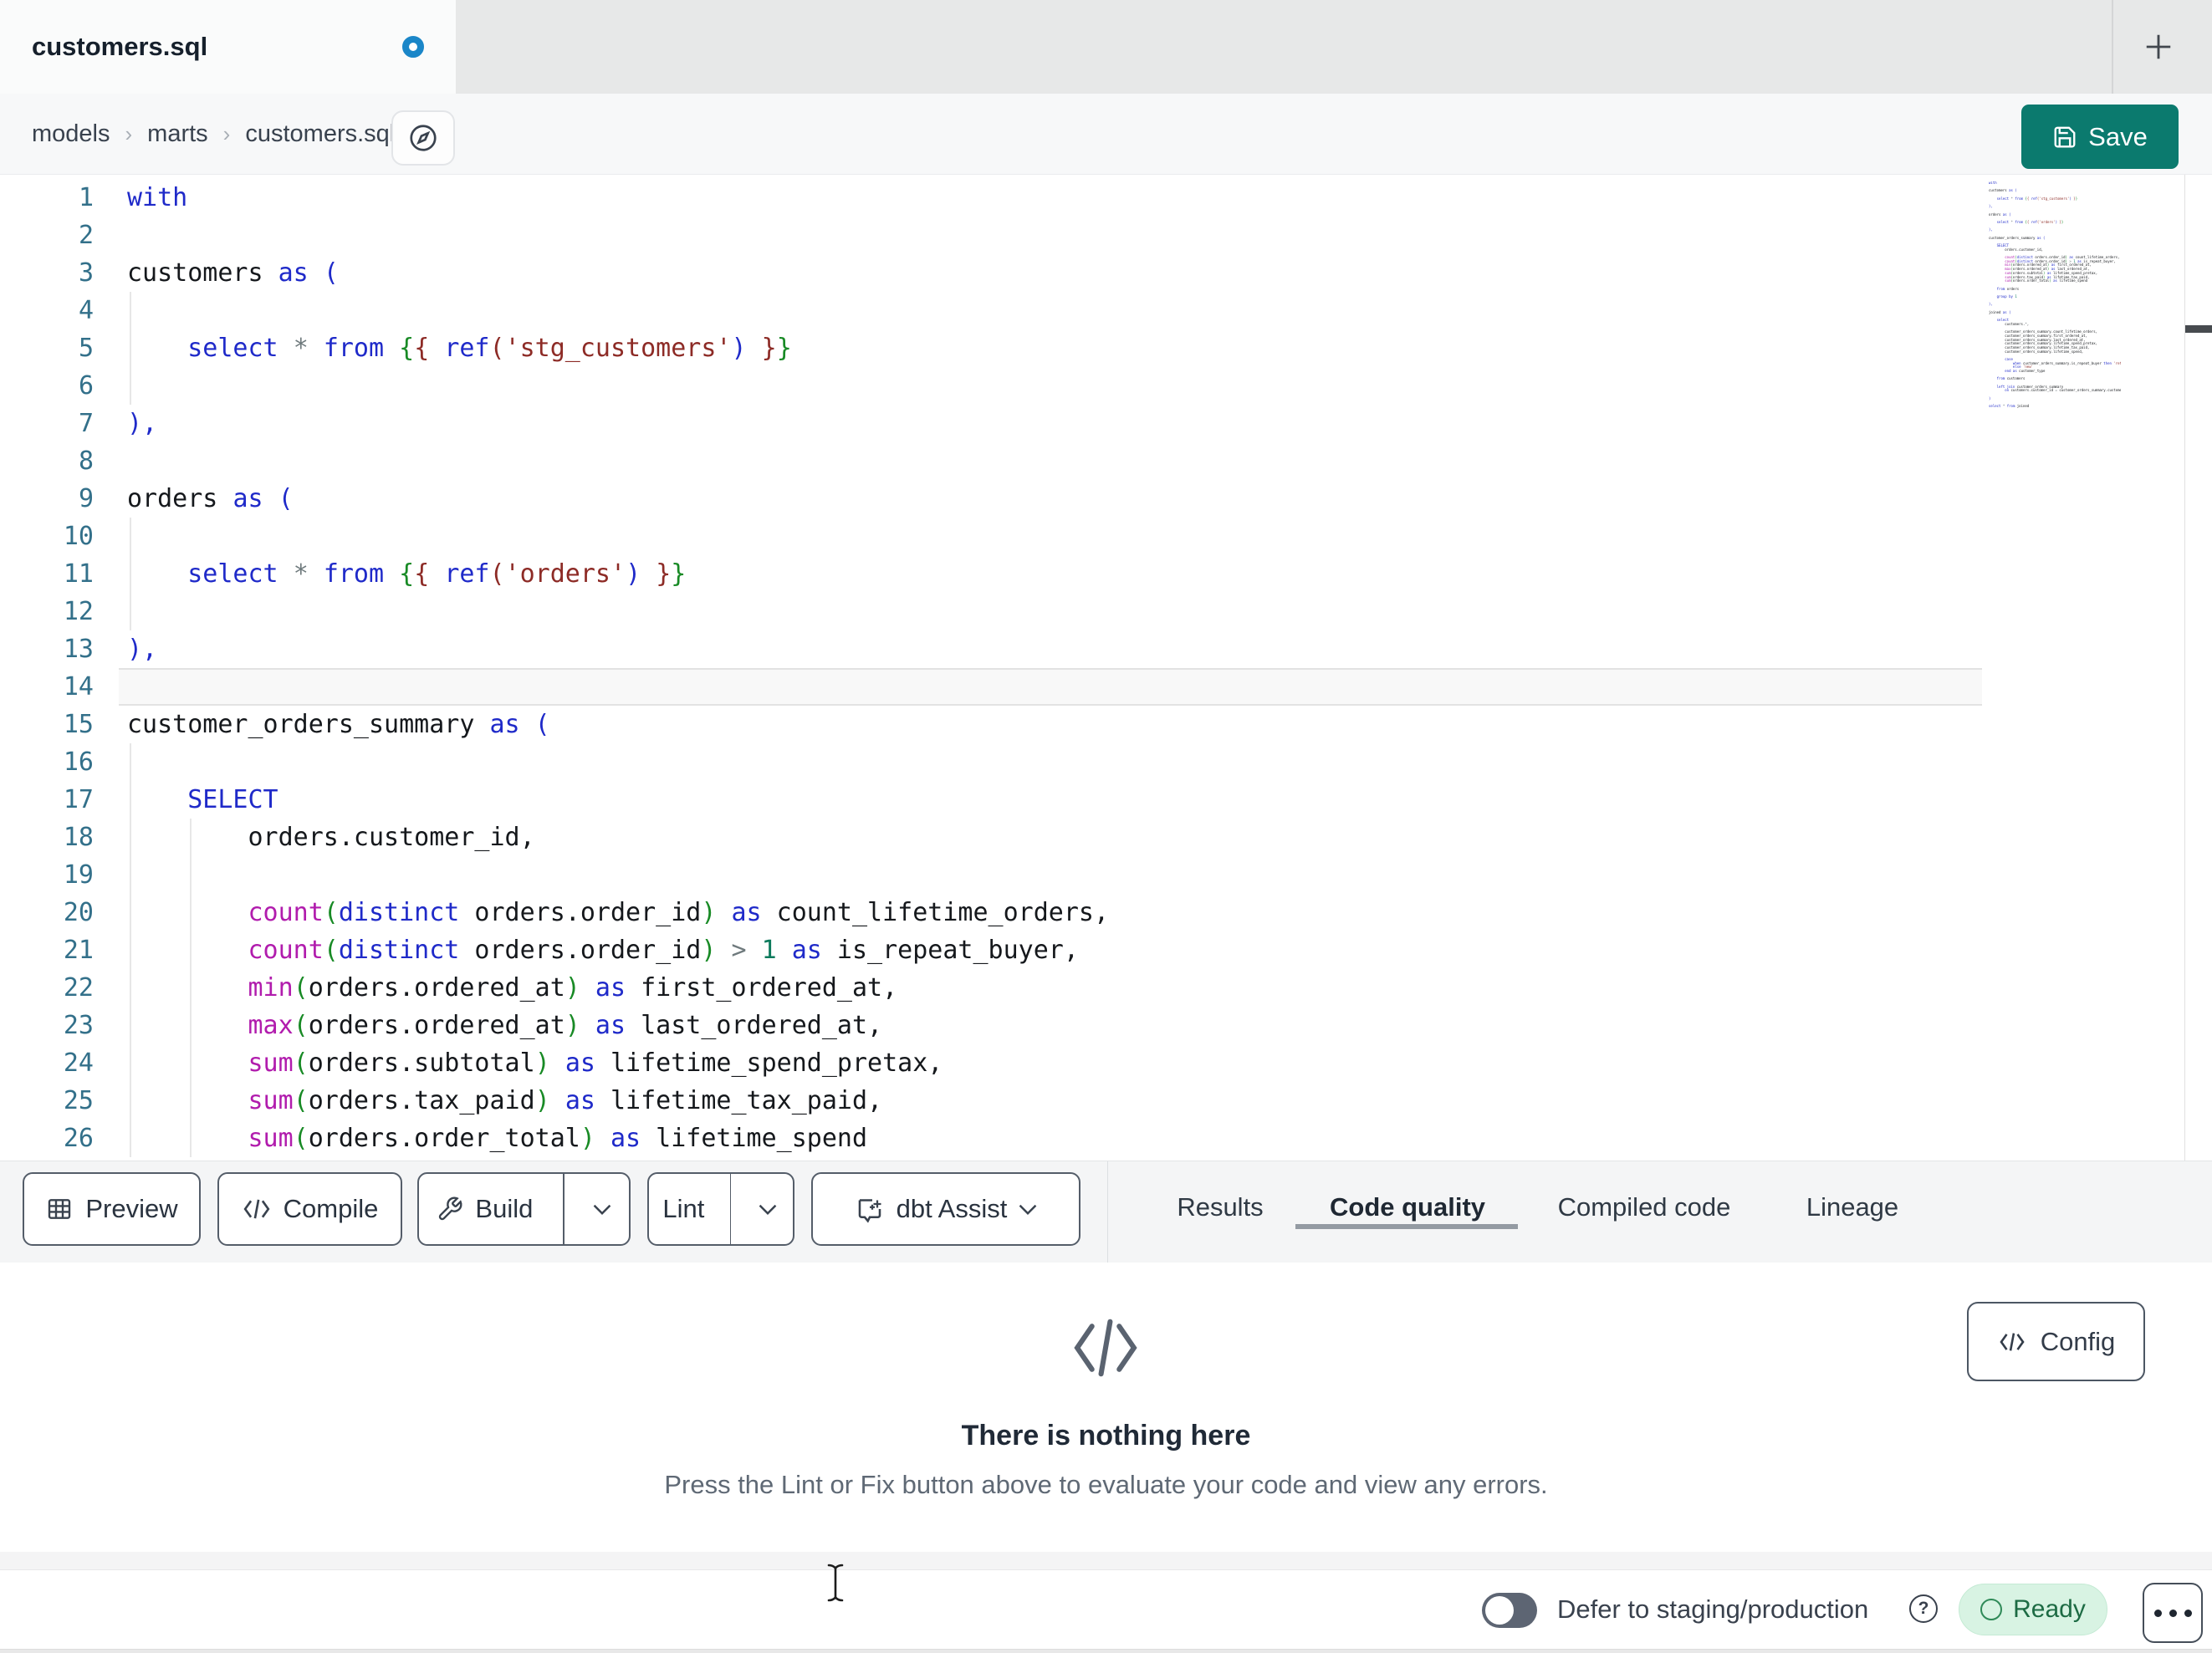 Image resolution: width=2212 pixels, height=1653 pixels. What do you see at coordinates (1106, 47) in the screenshot?
I see `editor-tab-strip: customers.sql` at bounding box center [1106, 47].